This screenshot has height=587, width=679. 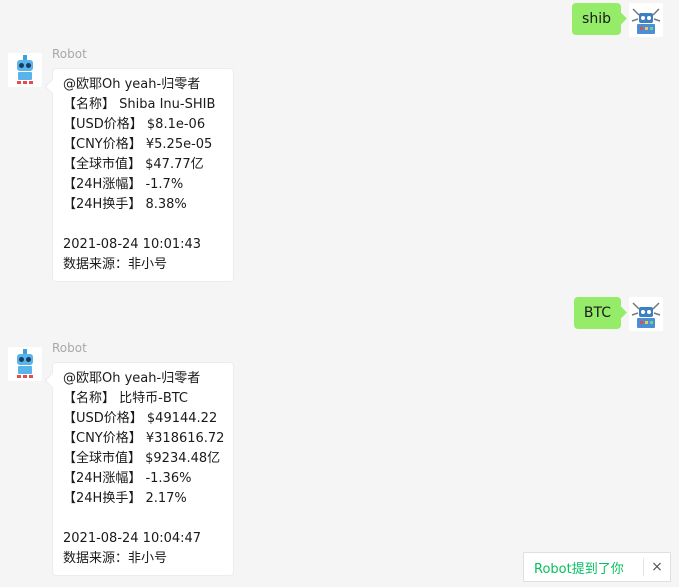 I want to click on message-line: 【USD价格】 $8.1e-06, so click(x=134, y=124).